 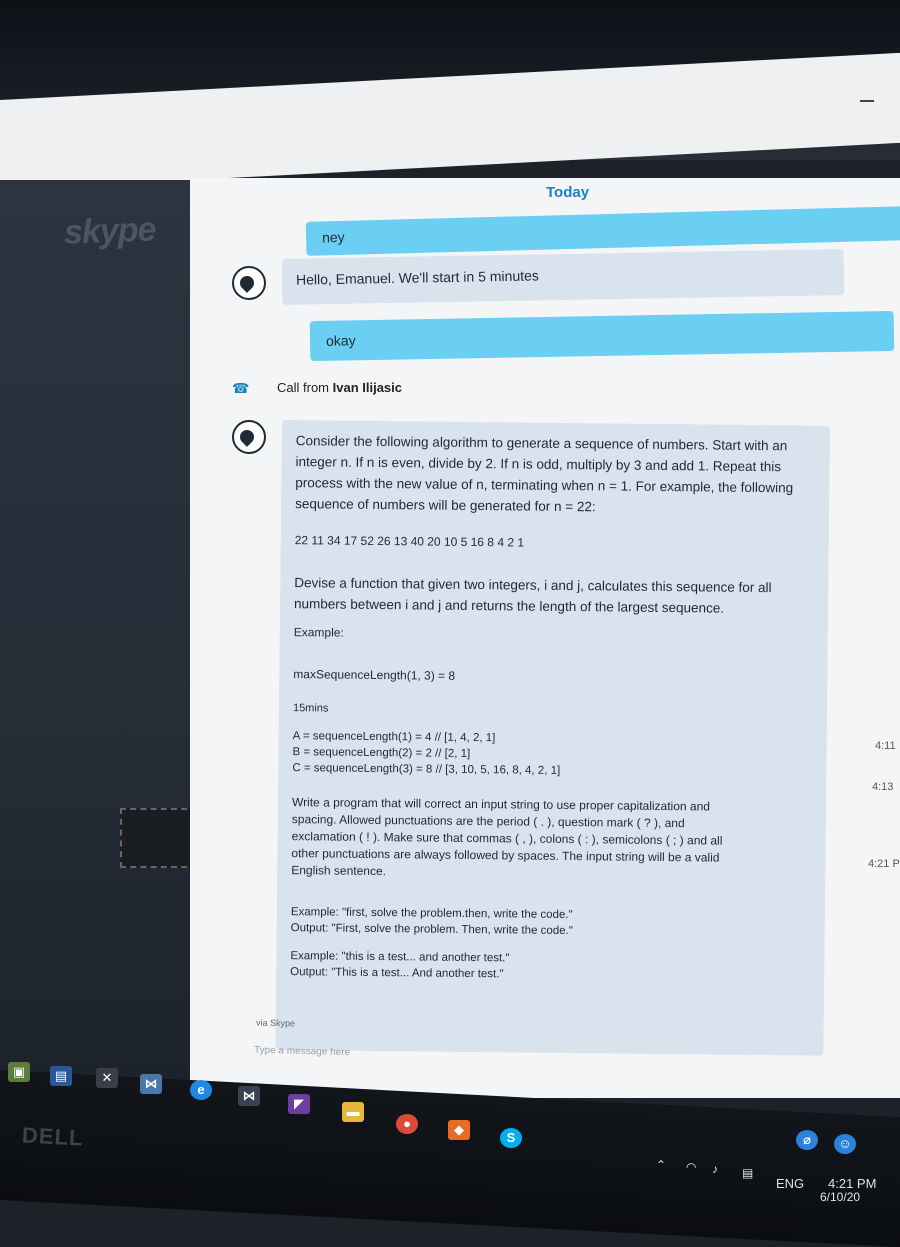 I want to click on example-call: maxSequenceLength(1, 3) = 8, so click(x=374, y=675).